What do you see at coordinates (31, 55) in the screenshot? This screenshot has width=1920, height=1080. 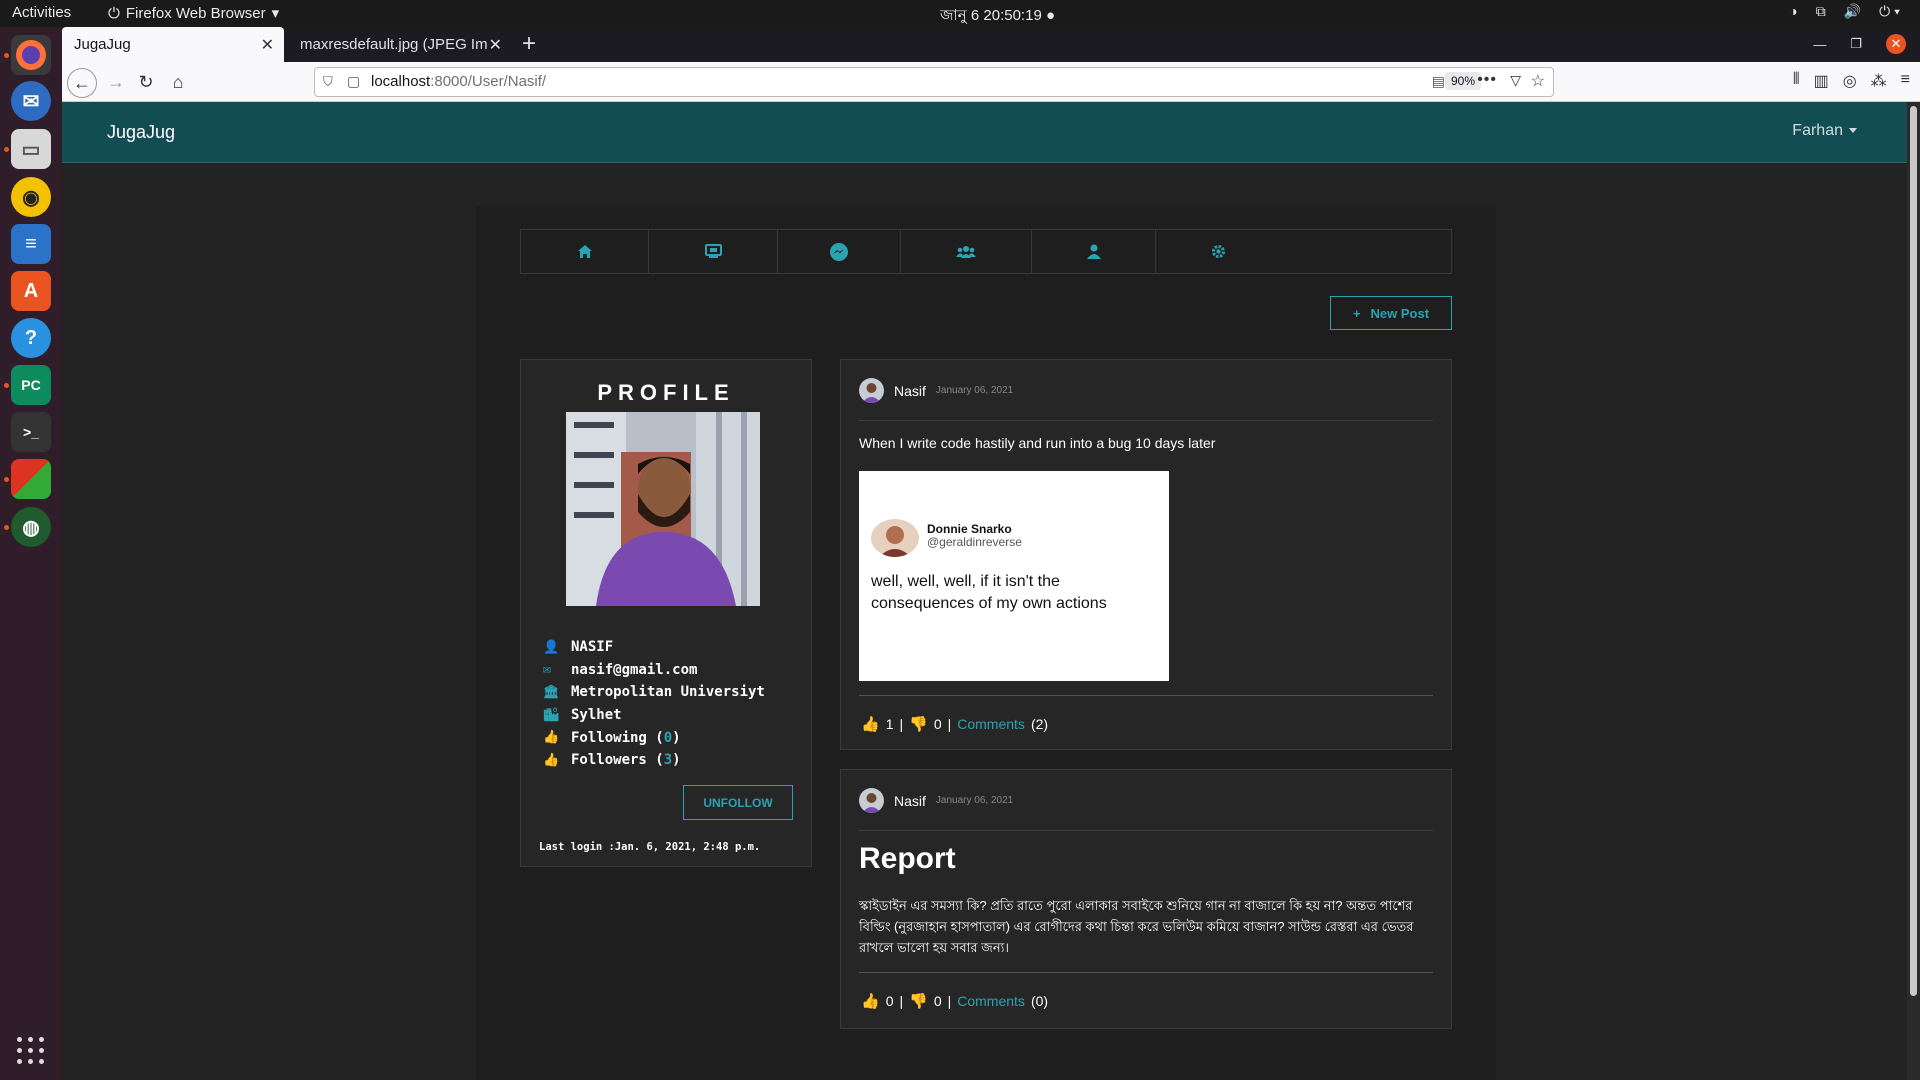 I see `firefox-dock-icon` at bounding box center [31, 55].